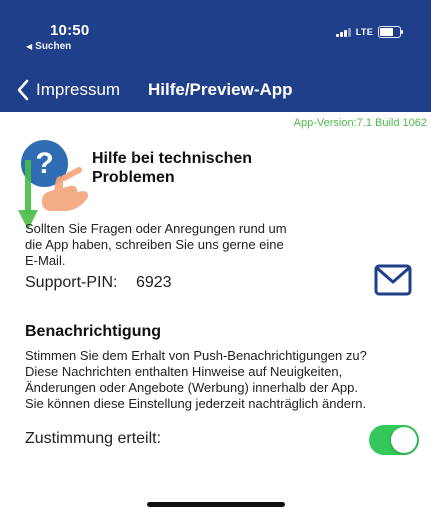 The height and width of the screenshot is (508, 431). What do you see at coordinates (202, 168) in the screenshot?
I see `help-title: Hilfe bei technischen Problemen` at bounding box center [202, 168].